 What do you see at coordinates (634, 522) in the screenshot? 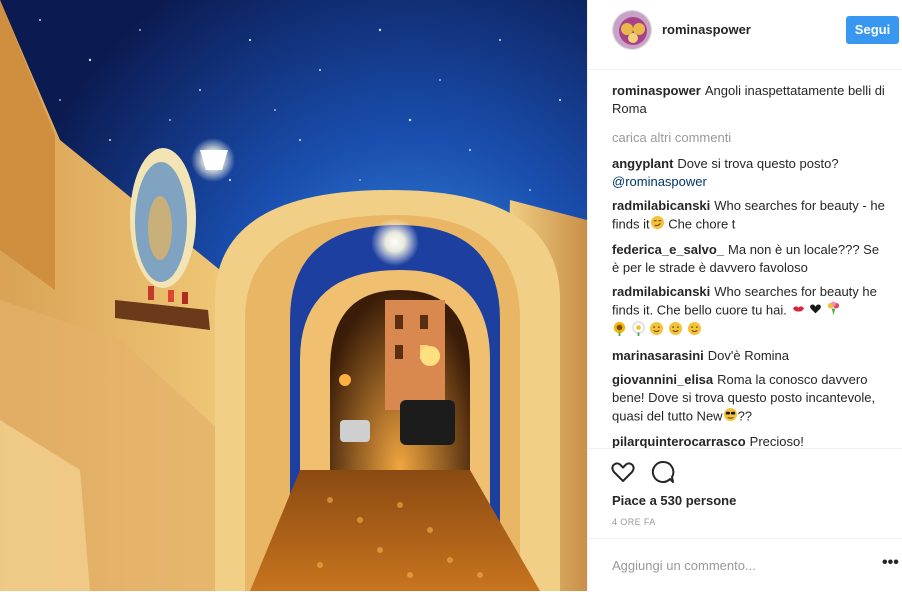
I see `post-timestamp: 4 ORE FA` at bounding box center [634, 522].